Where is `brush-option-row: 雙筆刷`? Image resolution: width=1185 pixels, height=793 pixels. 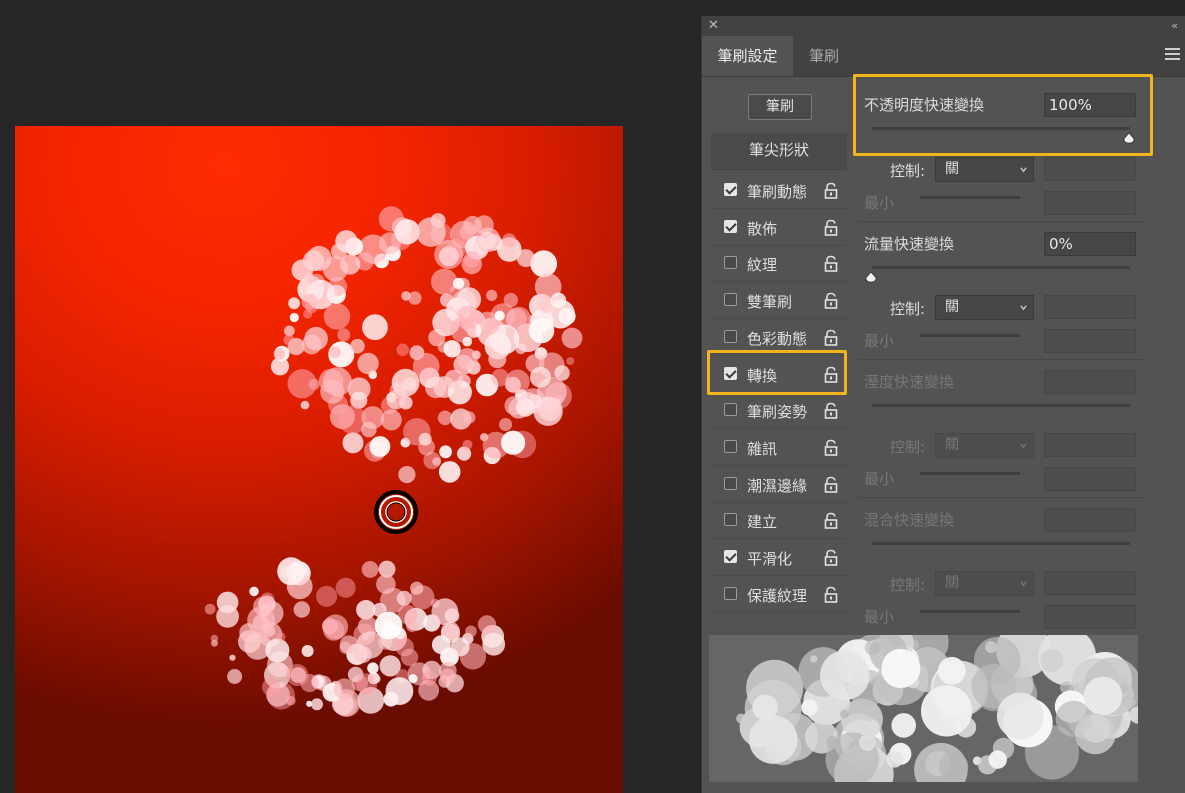
brush-option-row: 雙筆刷 is located at coordinates (779, 301).